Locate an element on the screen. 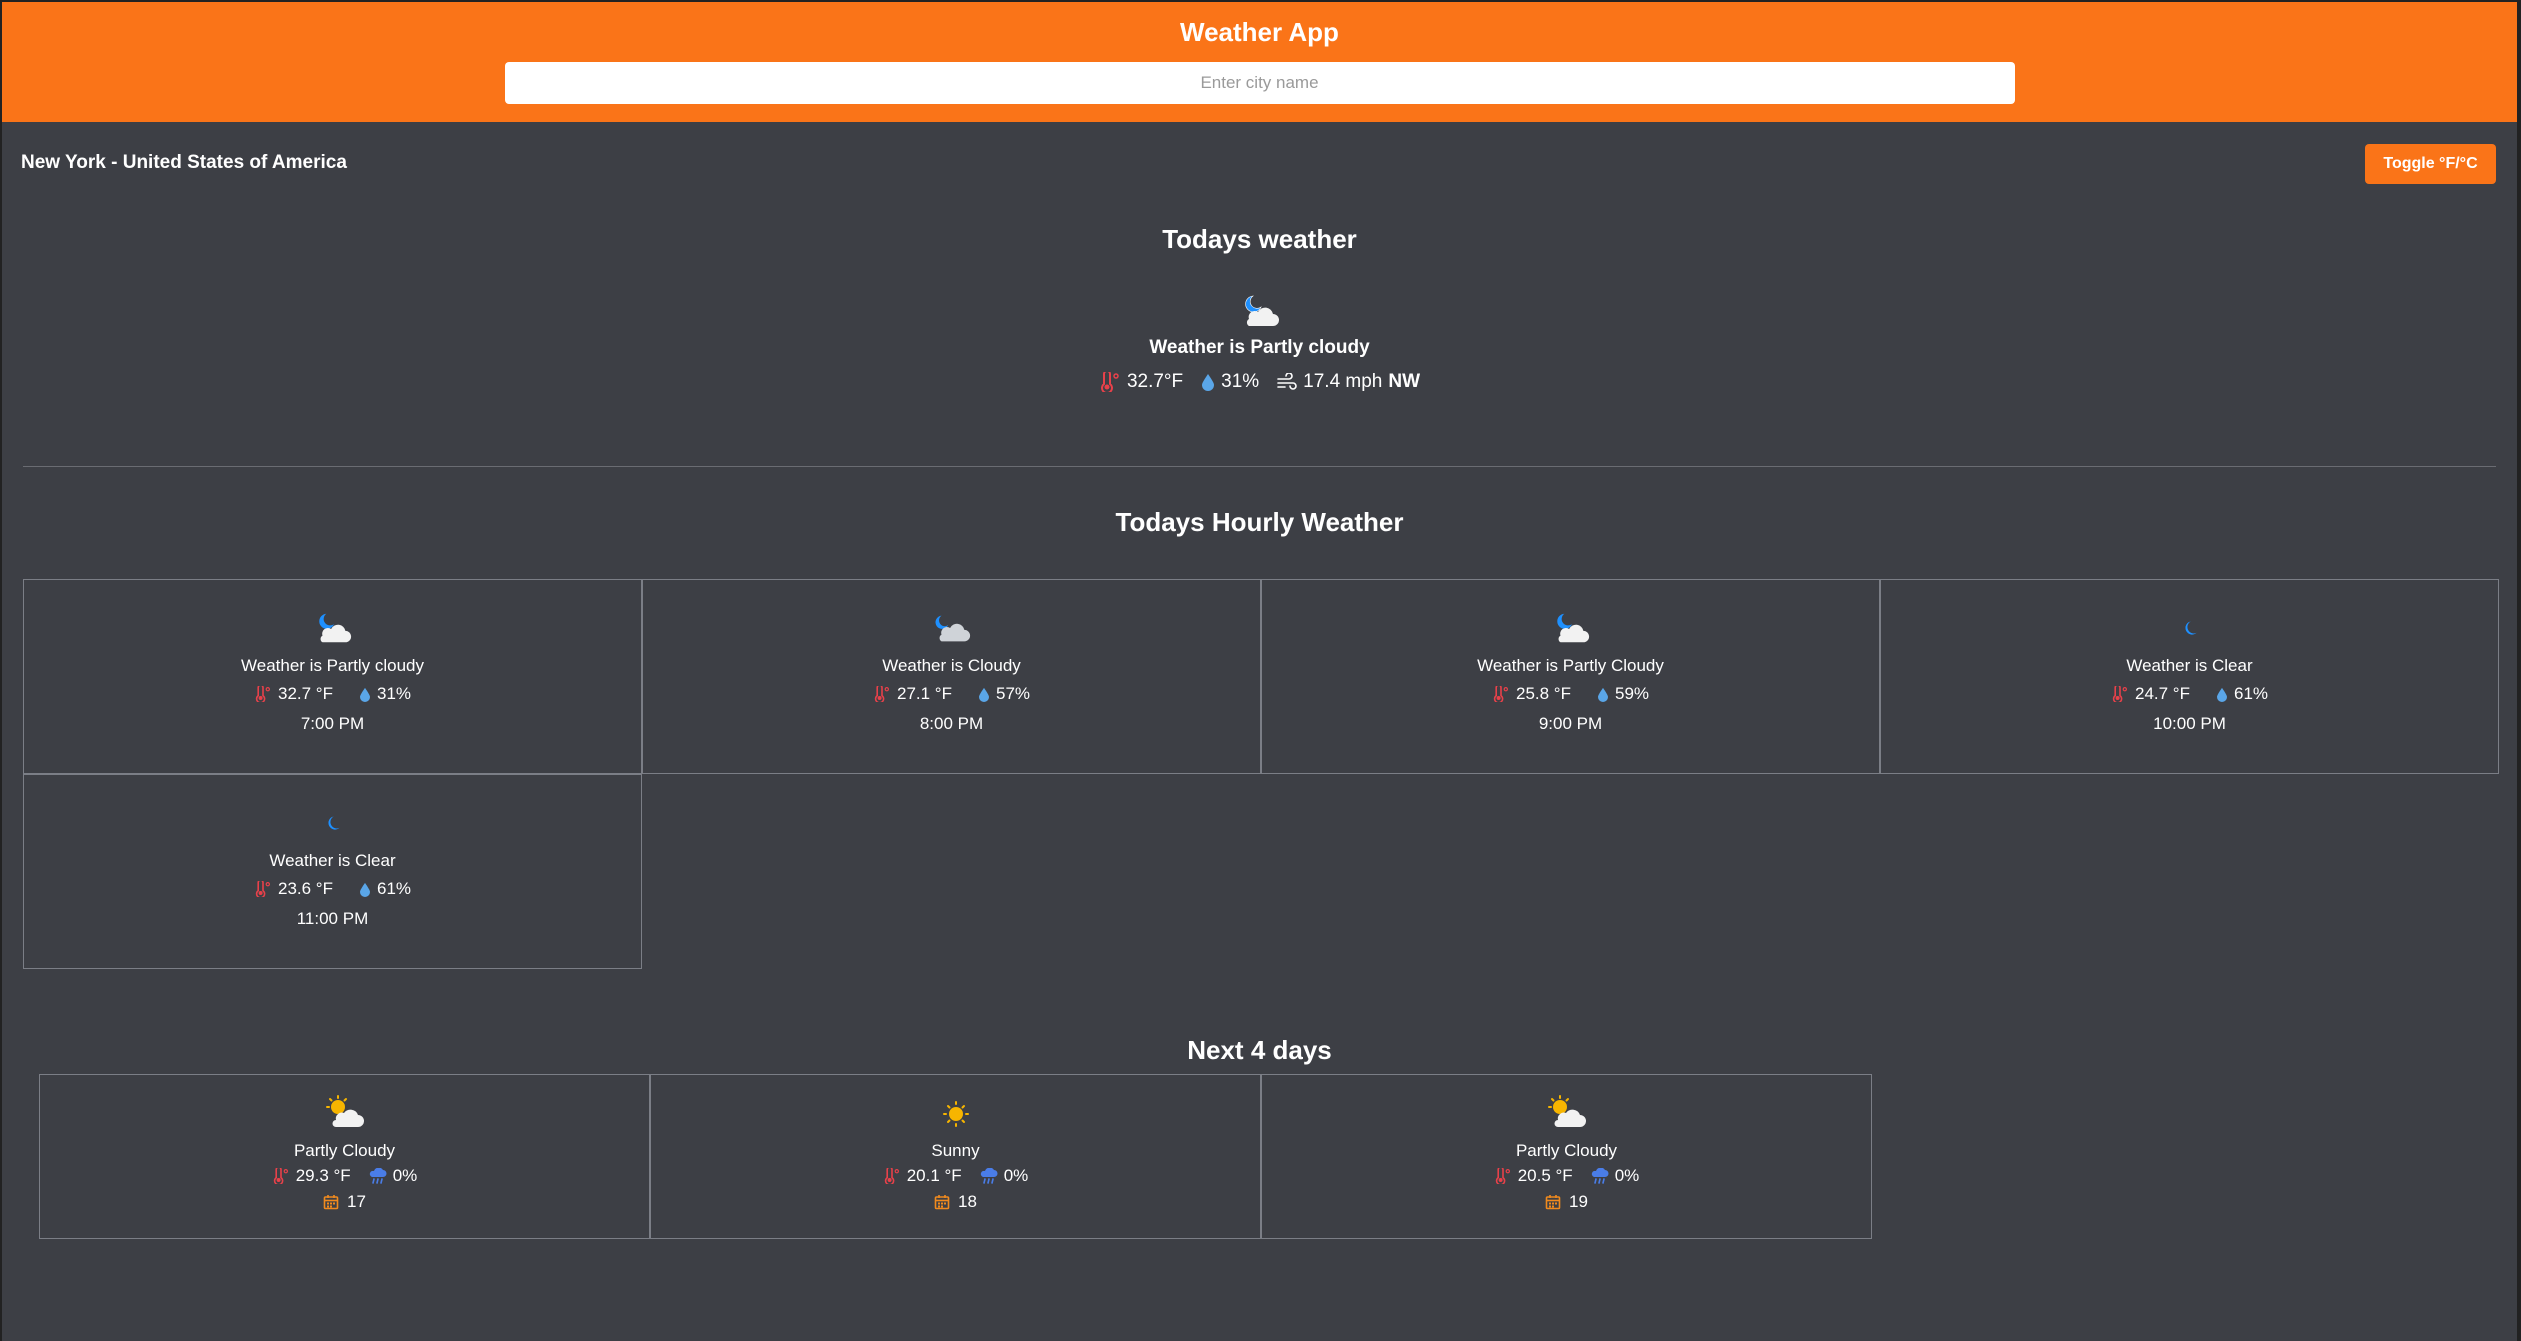 The image size is (2521, 1341). hourly-temperature: 25.8 °F is located at coordinates (1531, 694).